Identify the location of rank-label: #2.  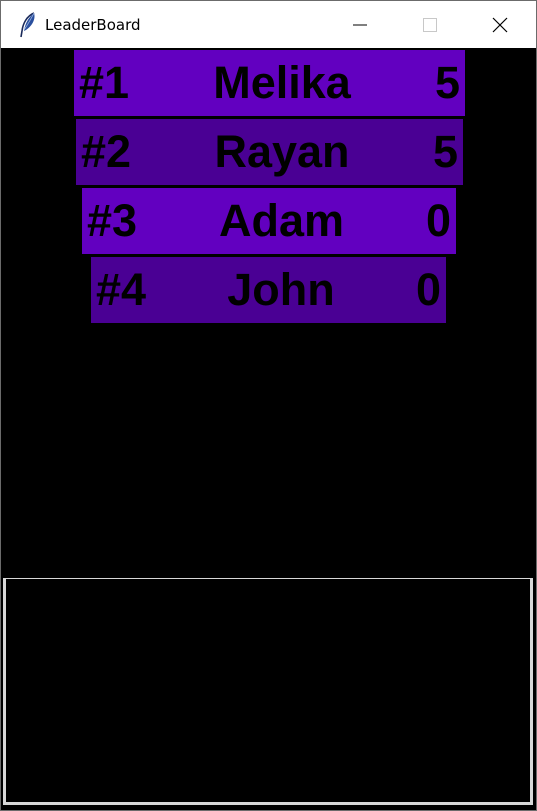
(106, 151).